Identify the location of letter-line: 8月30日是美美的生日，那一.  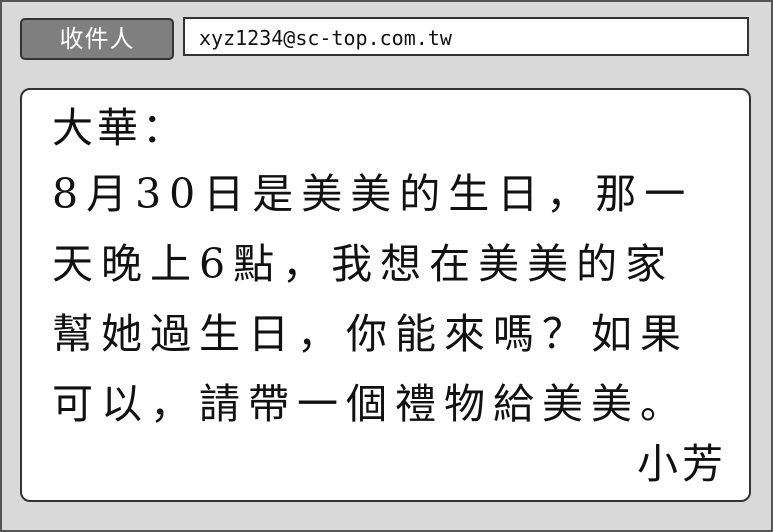
(373, 194).